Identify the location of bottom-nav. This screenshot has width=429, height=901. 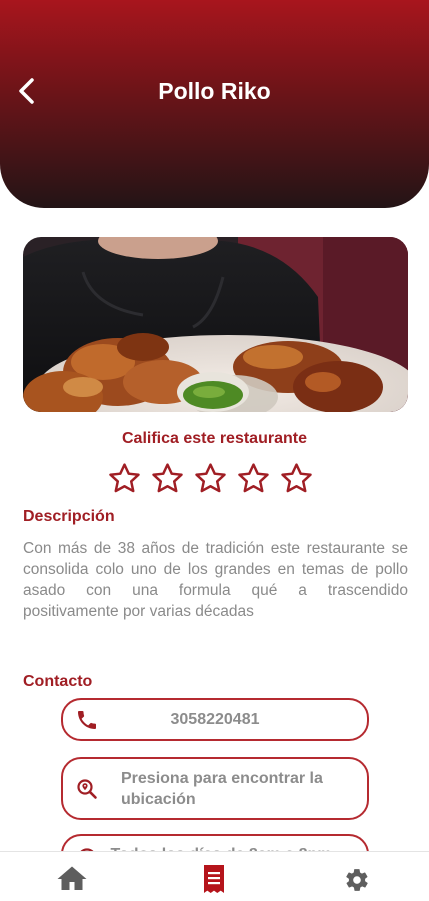
(214, 876).